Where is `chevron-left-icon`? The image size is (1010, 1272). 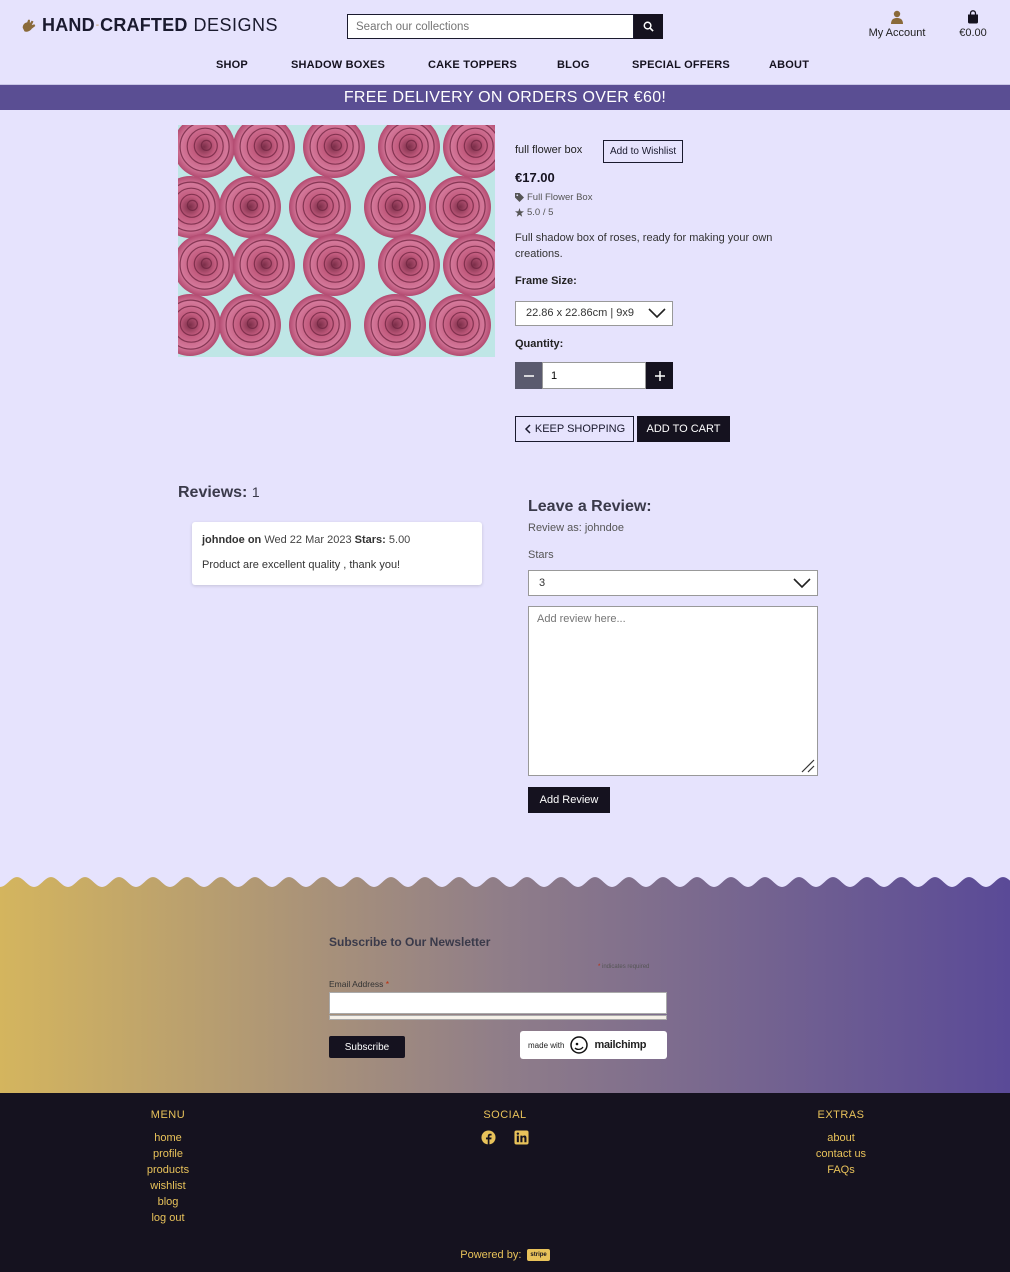
chevron-left-icon is located at coordinates (527, 429).